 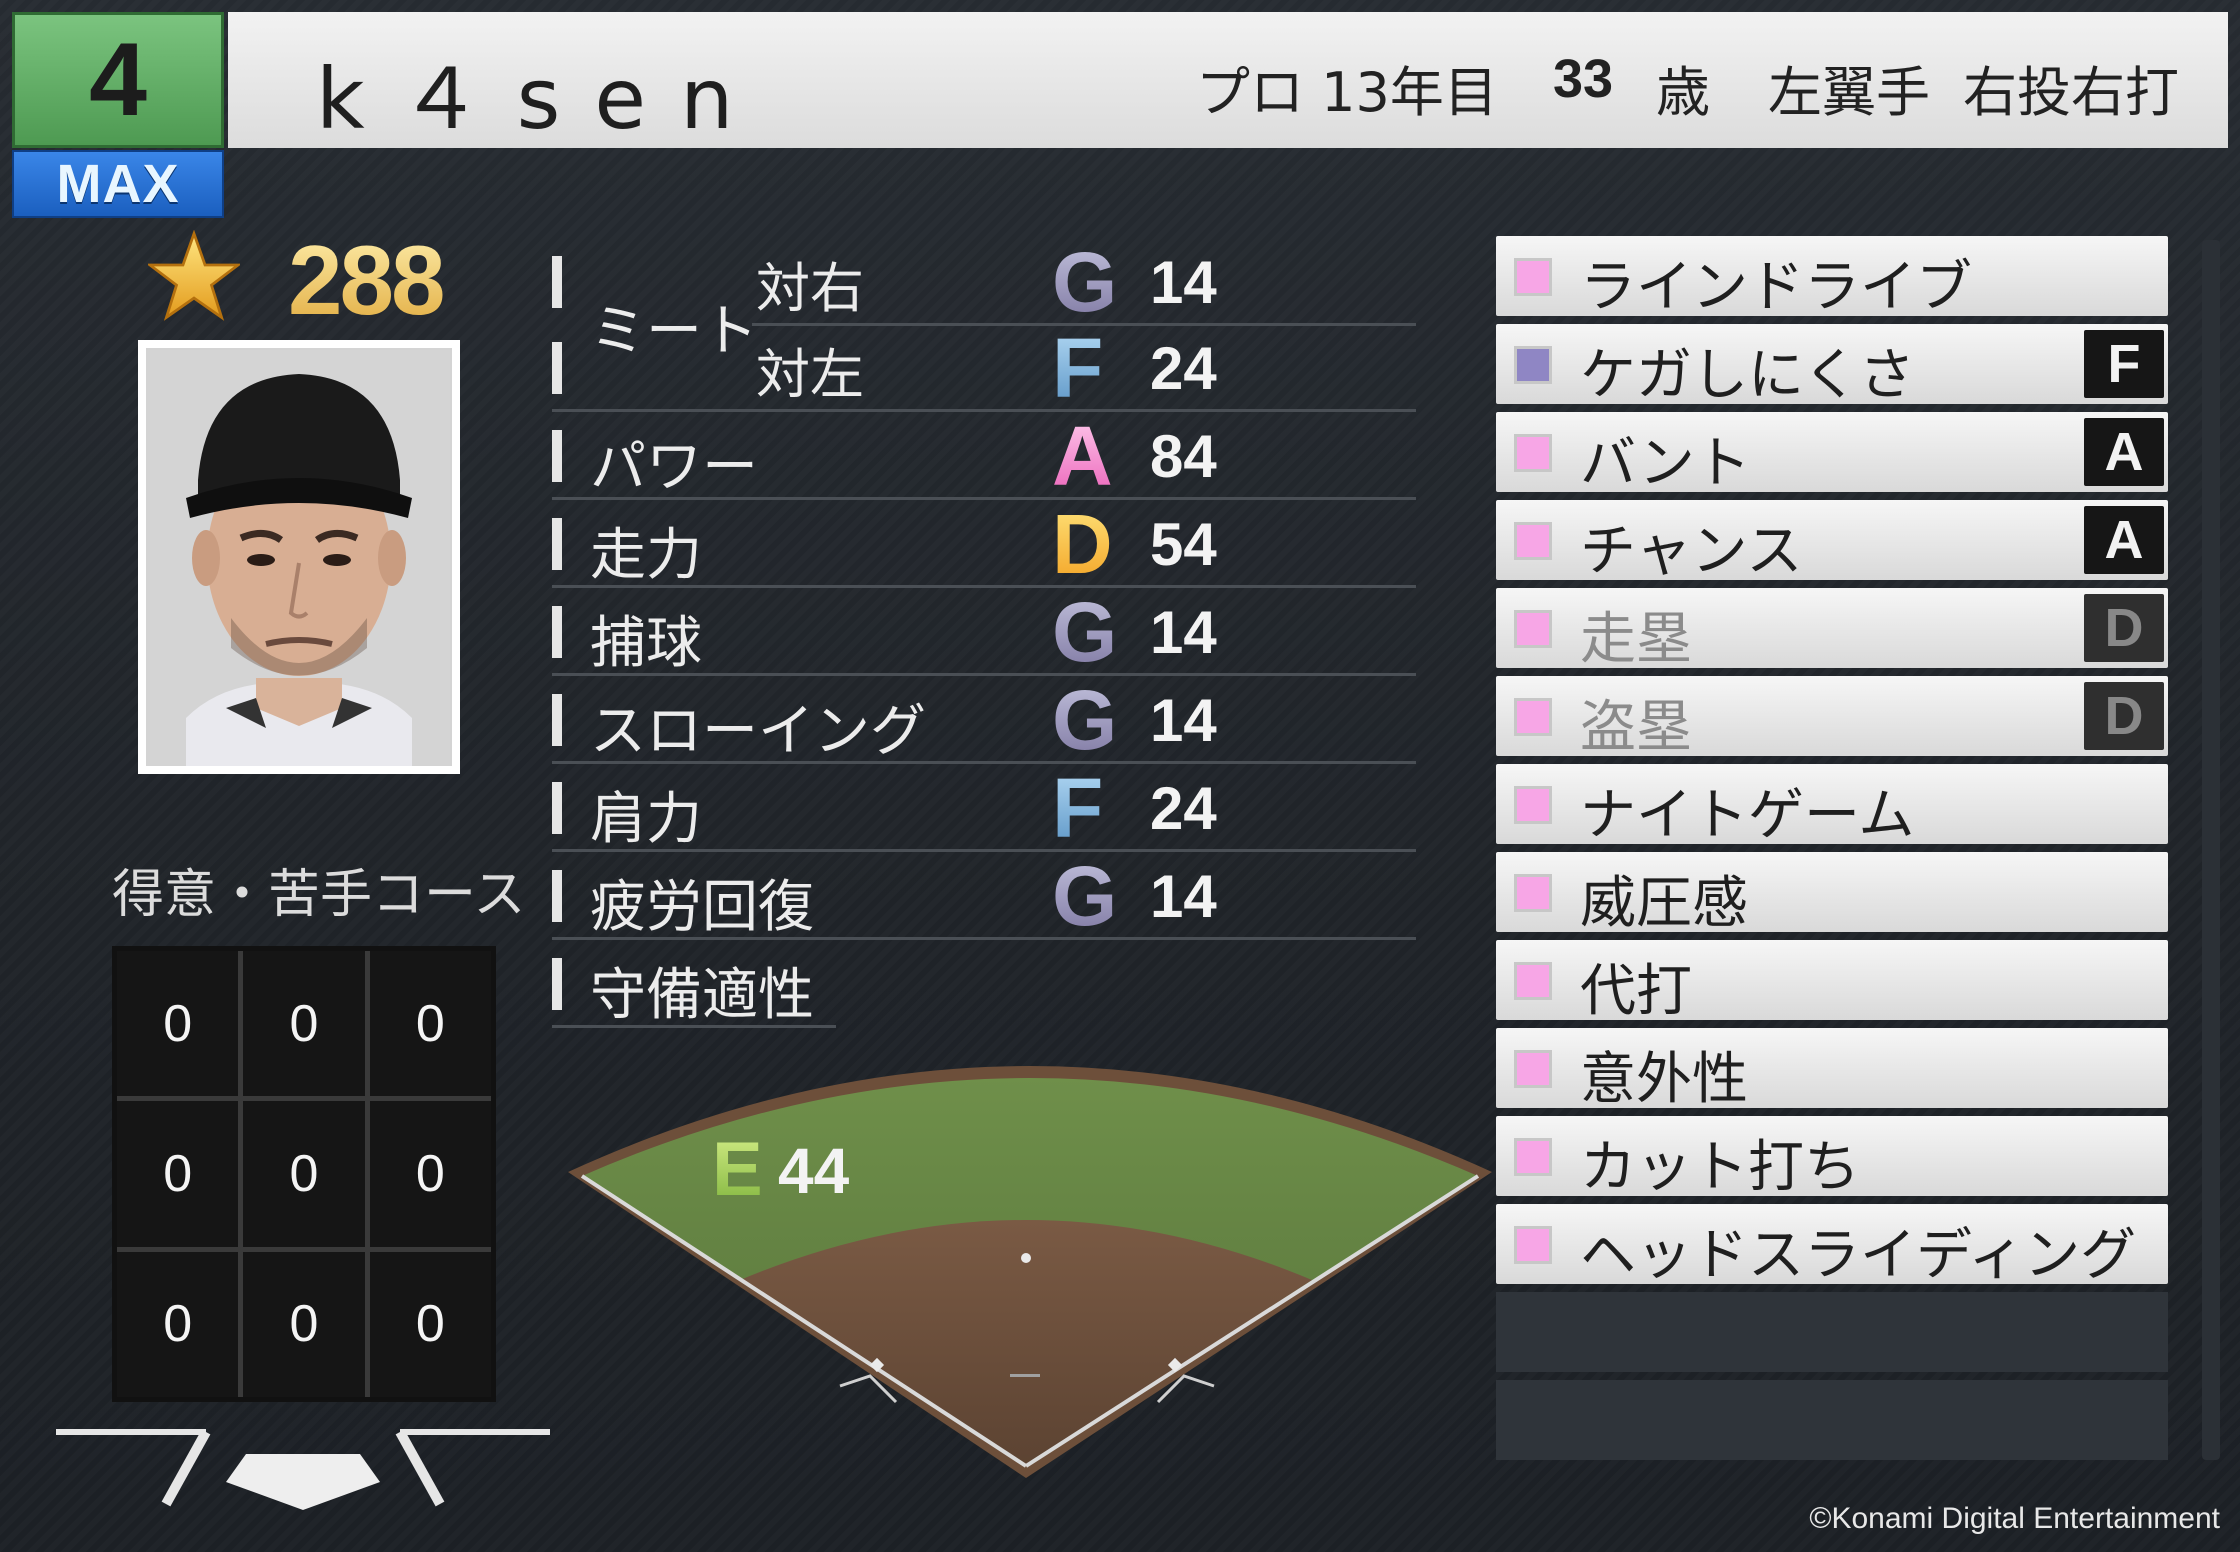 What do you see at coordinates (737, 1169) in the screenshot?
I see `defense-grade: E` at bounding box center [737, 1169].